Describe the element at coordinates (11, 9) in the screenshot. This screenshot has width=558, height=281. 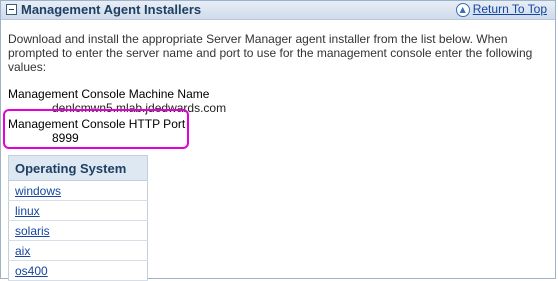
I see `collapse-icon` at that location.